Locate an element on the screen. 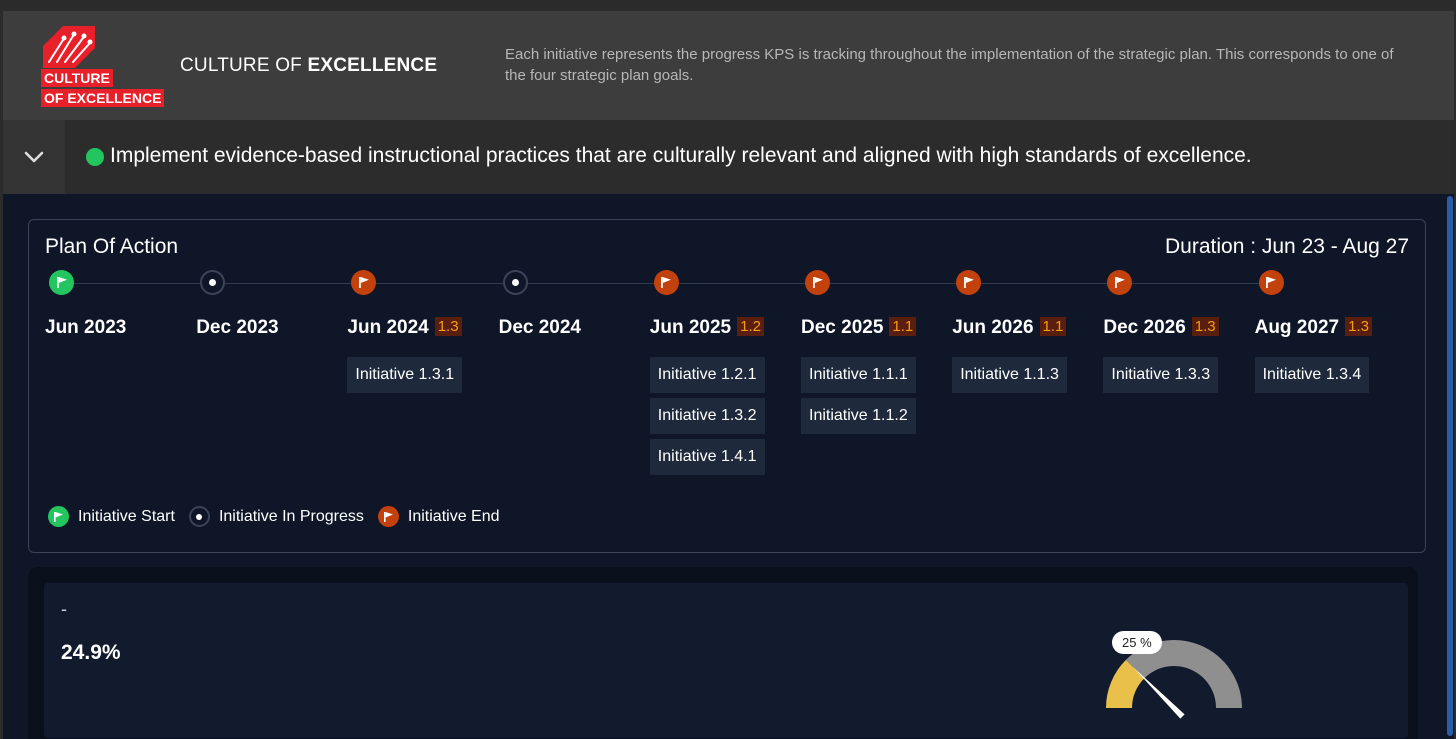 This screenshot has width=1456, height=739. initiative-chip: Initiative 1.1.1 is located at coordinates (858, 375).